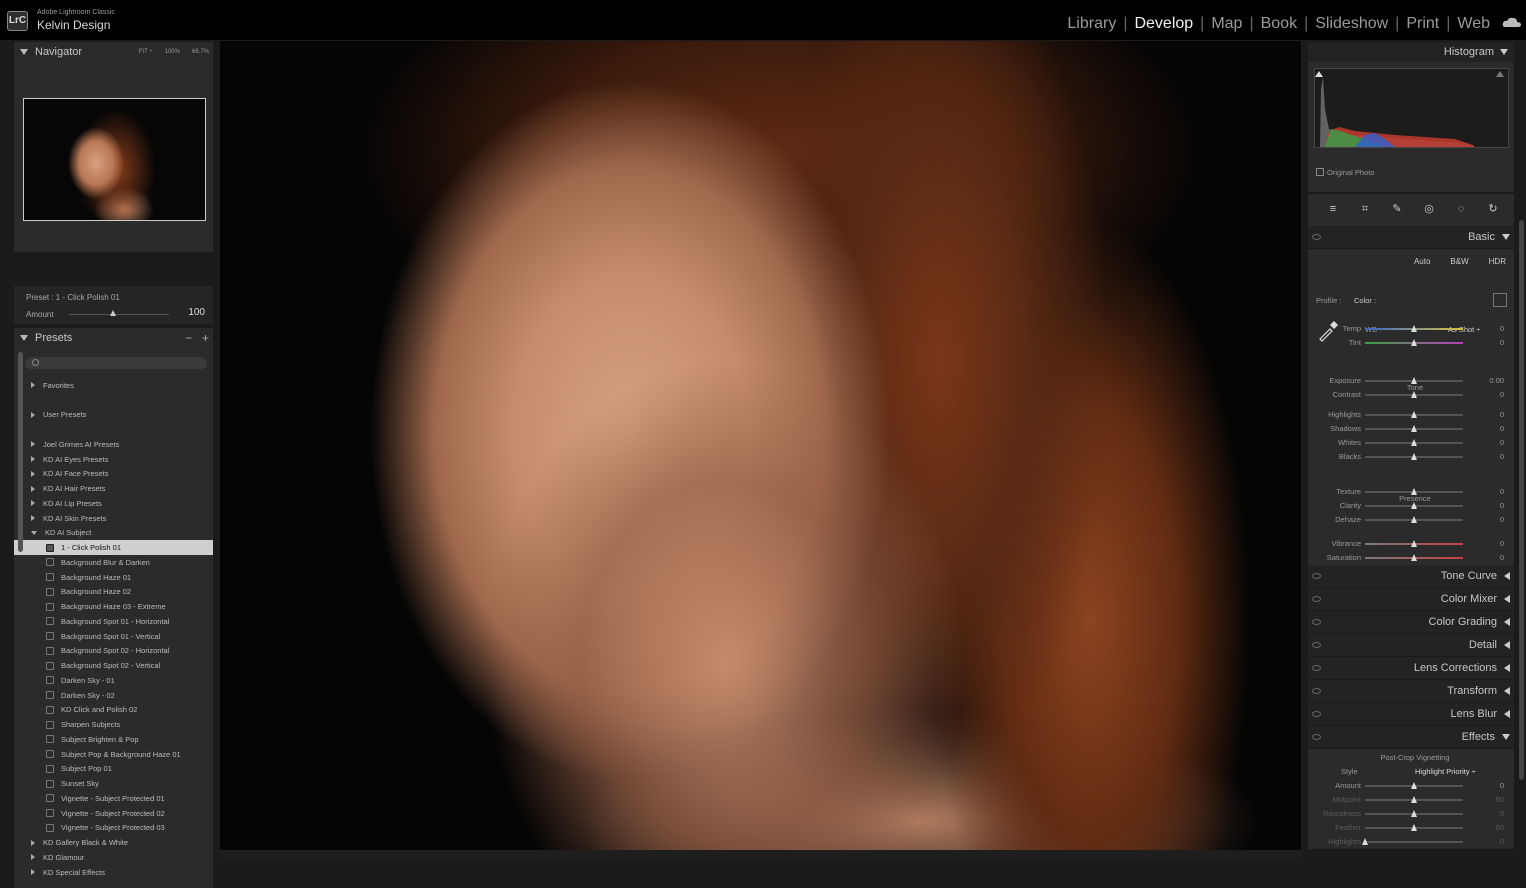 The height and width of the screenshot is (888, 1526). I want to click on preset-item: Subject Brighten & Pop, so click(113, 739).